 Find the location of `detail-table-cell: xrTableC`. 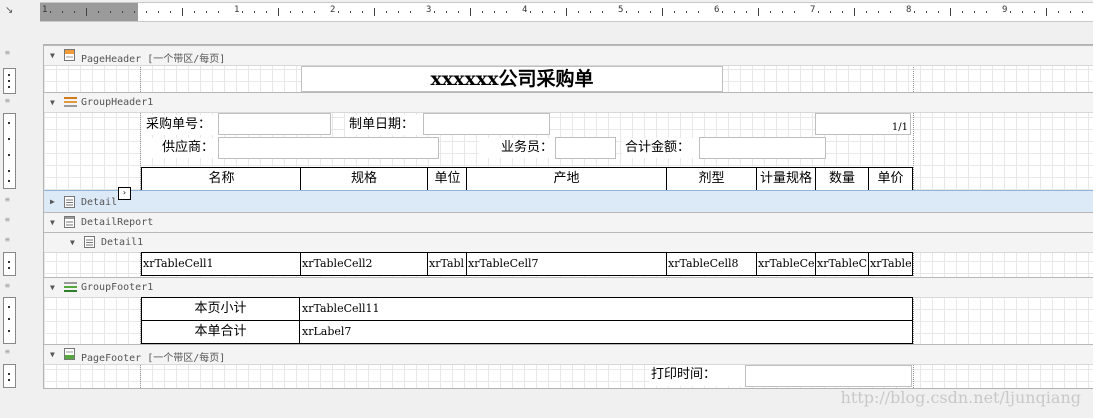

detail-table-cell: xrTableC is located at coordinates (842, 264).